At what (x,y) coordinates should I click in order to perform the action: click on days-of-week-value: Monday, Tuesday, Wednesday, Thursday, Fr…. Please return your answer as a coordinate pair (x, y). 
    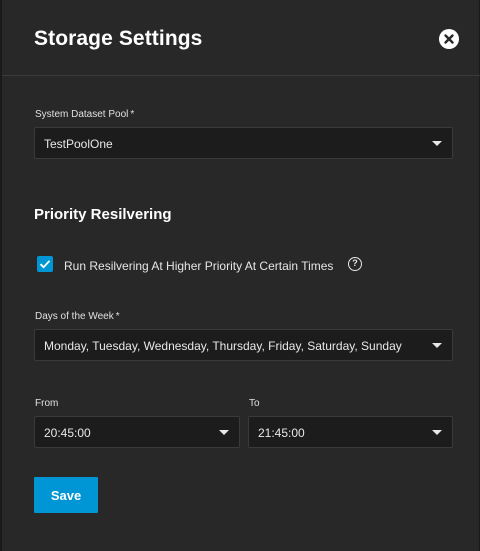
    Looking at the image, I should click on (223, 346).